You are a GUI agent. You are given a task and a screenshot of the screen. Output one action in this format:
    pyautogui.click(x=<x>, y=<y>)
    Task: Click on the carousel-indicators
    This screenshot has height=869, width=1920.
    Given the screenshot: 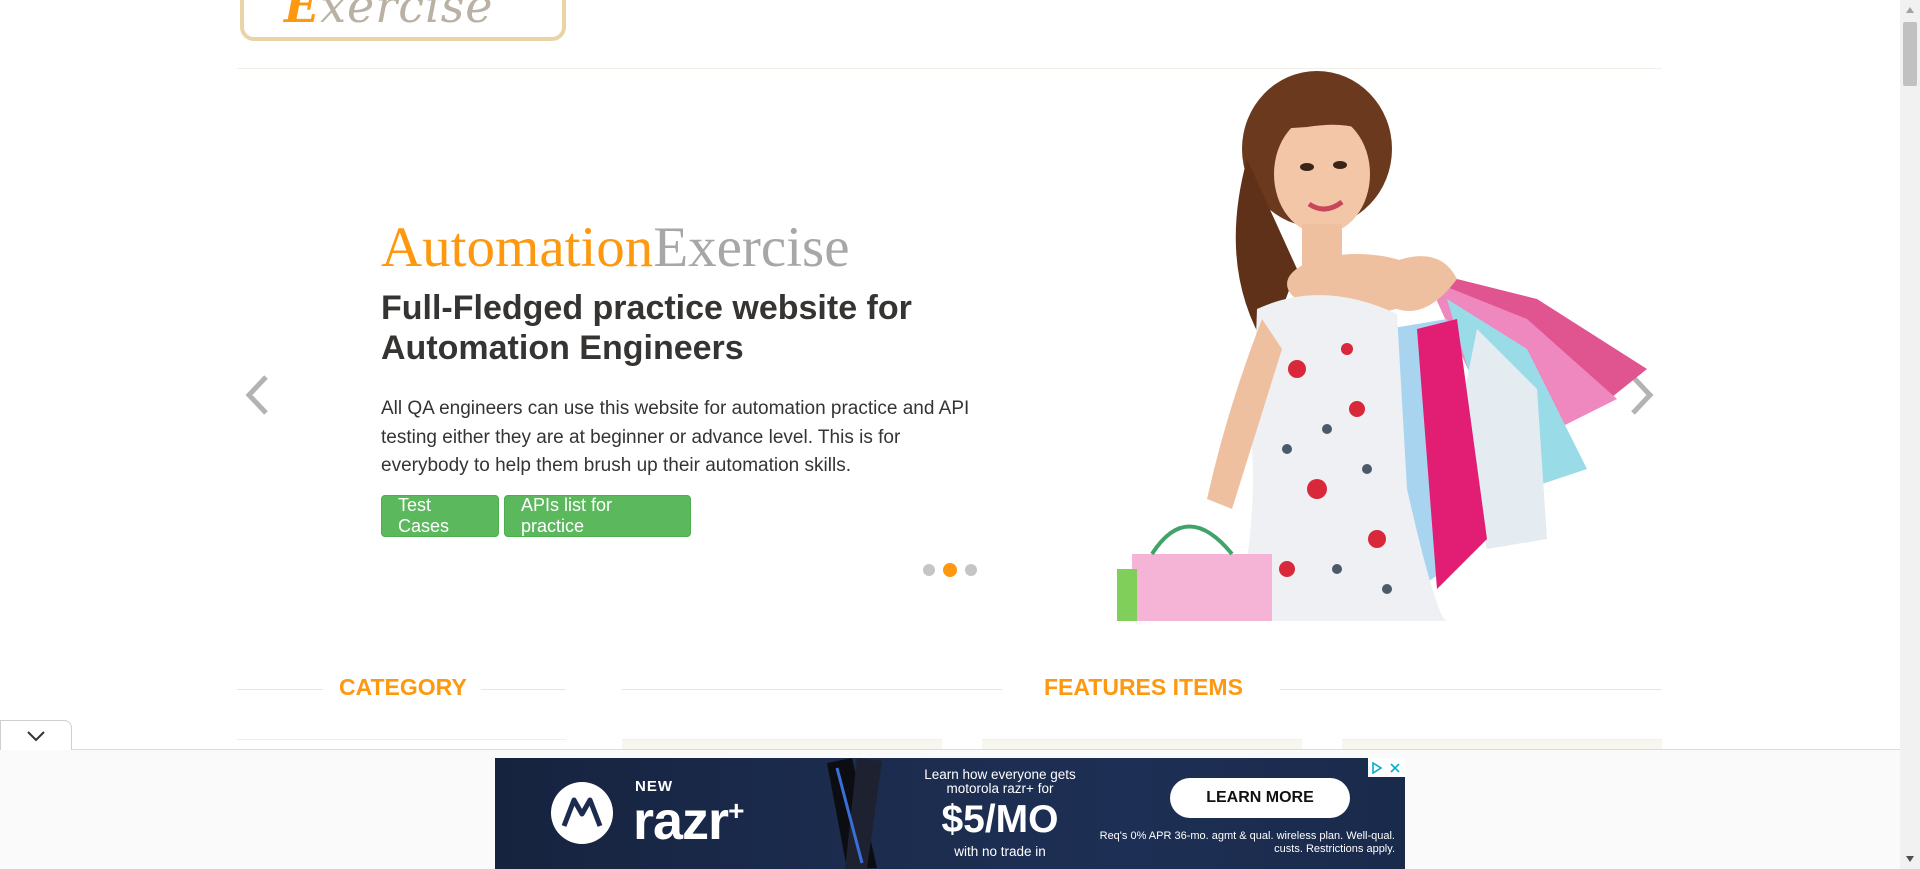 What is the action you would take?
    pyautogui.click(x=950, y=570)
    